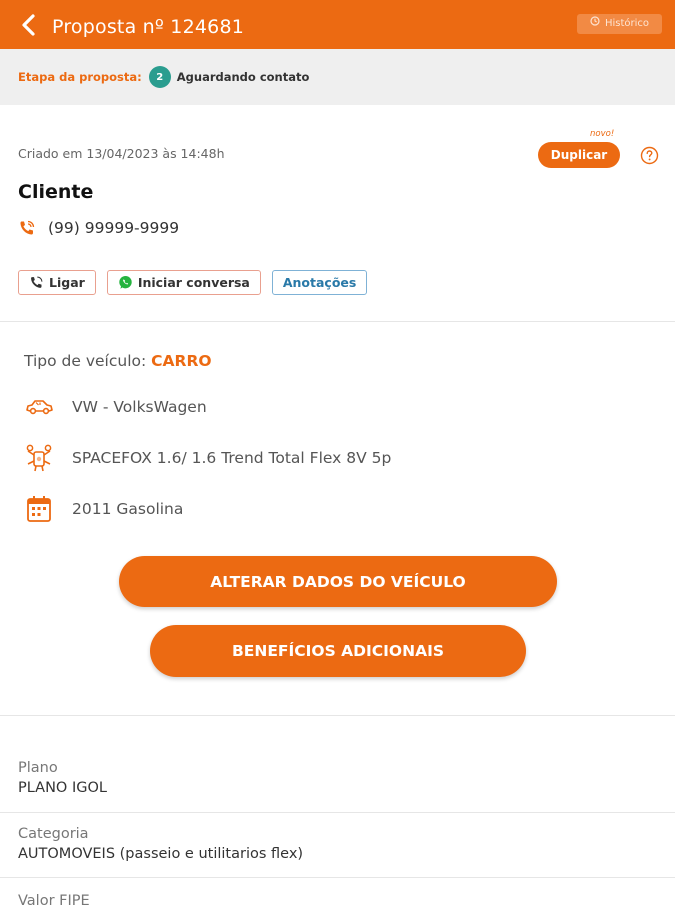  What do you see at coordinates (62, 788) in the screenshot?
I see `plan-value: PLANO IGOL` at bounding box center [62, 788].